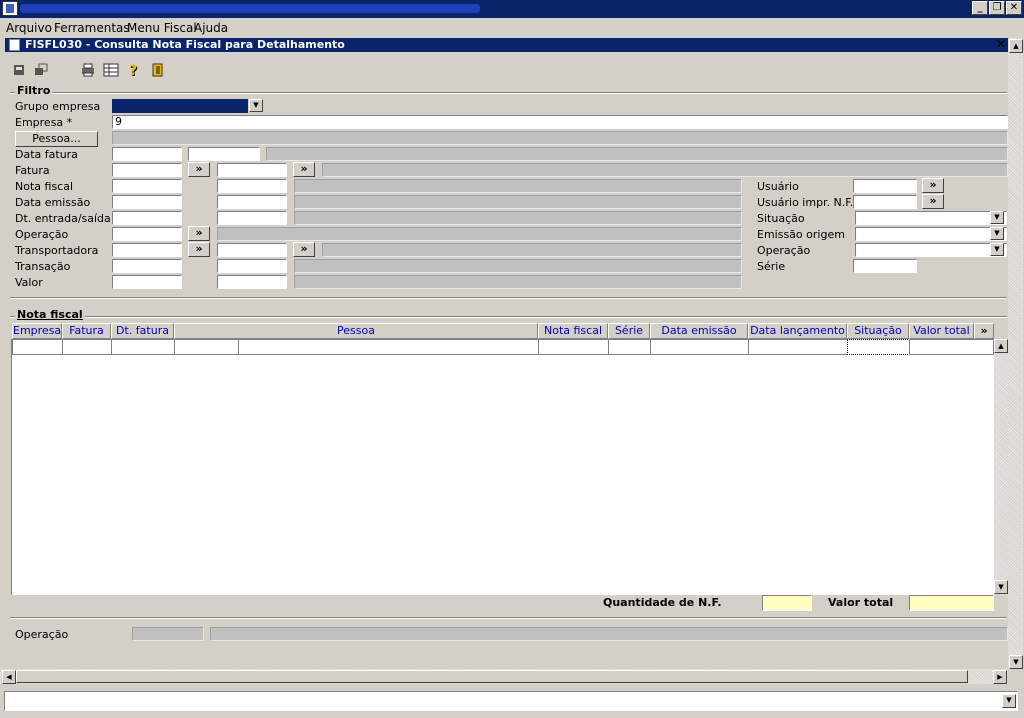  I want to click on transacao-display, so click(518, 266).